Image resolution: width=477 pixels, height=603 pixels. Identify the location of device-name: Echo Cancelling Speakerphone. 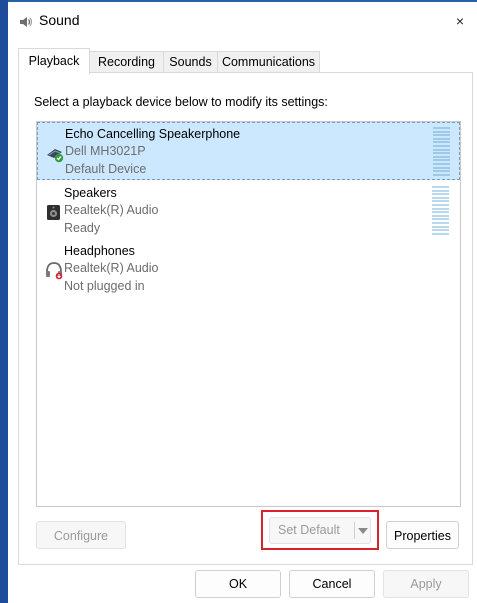
(153, 134).